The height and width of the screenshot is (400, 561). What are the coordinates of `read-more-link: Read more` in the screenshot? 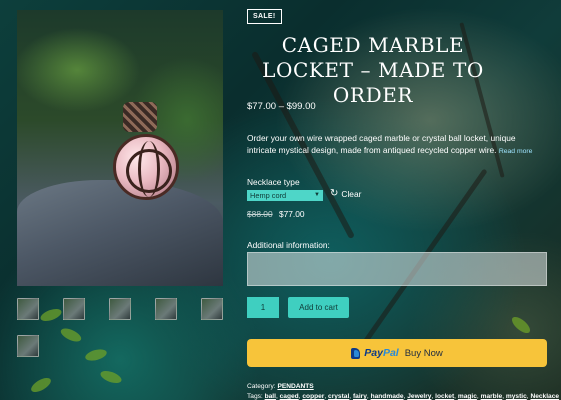 It's located at (516, 151).